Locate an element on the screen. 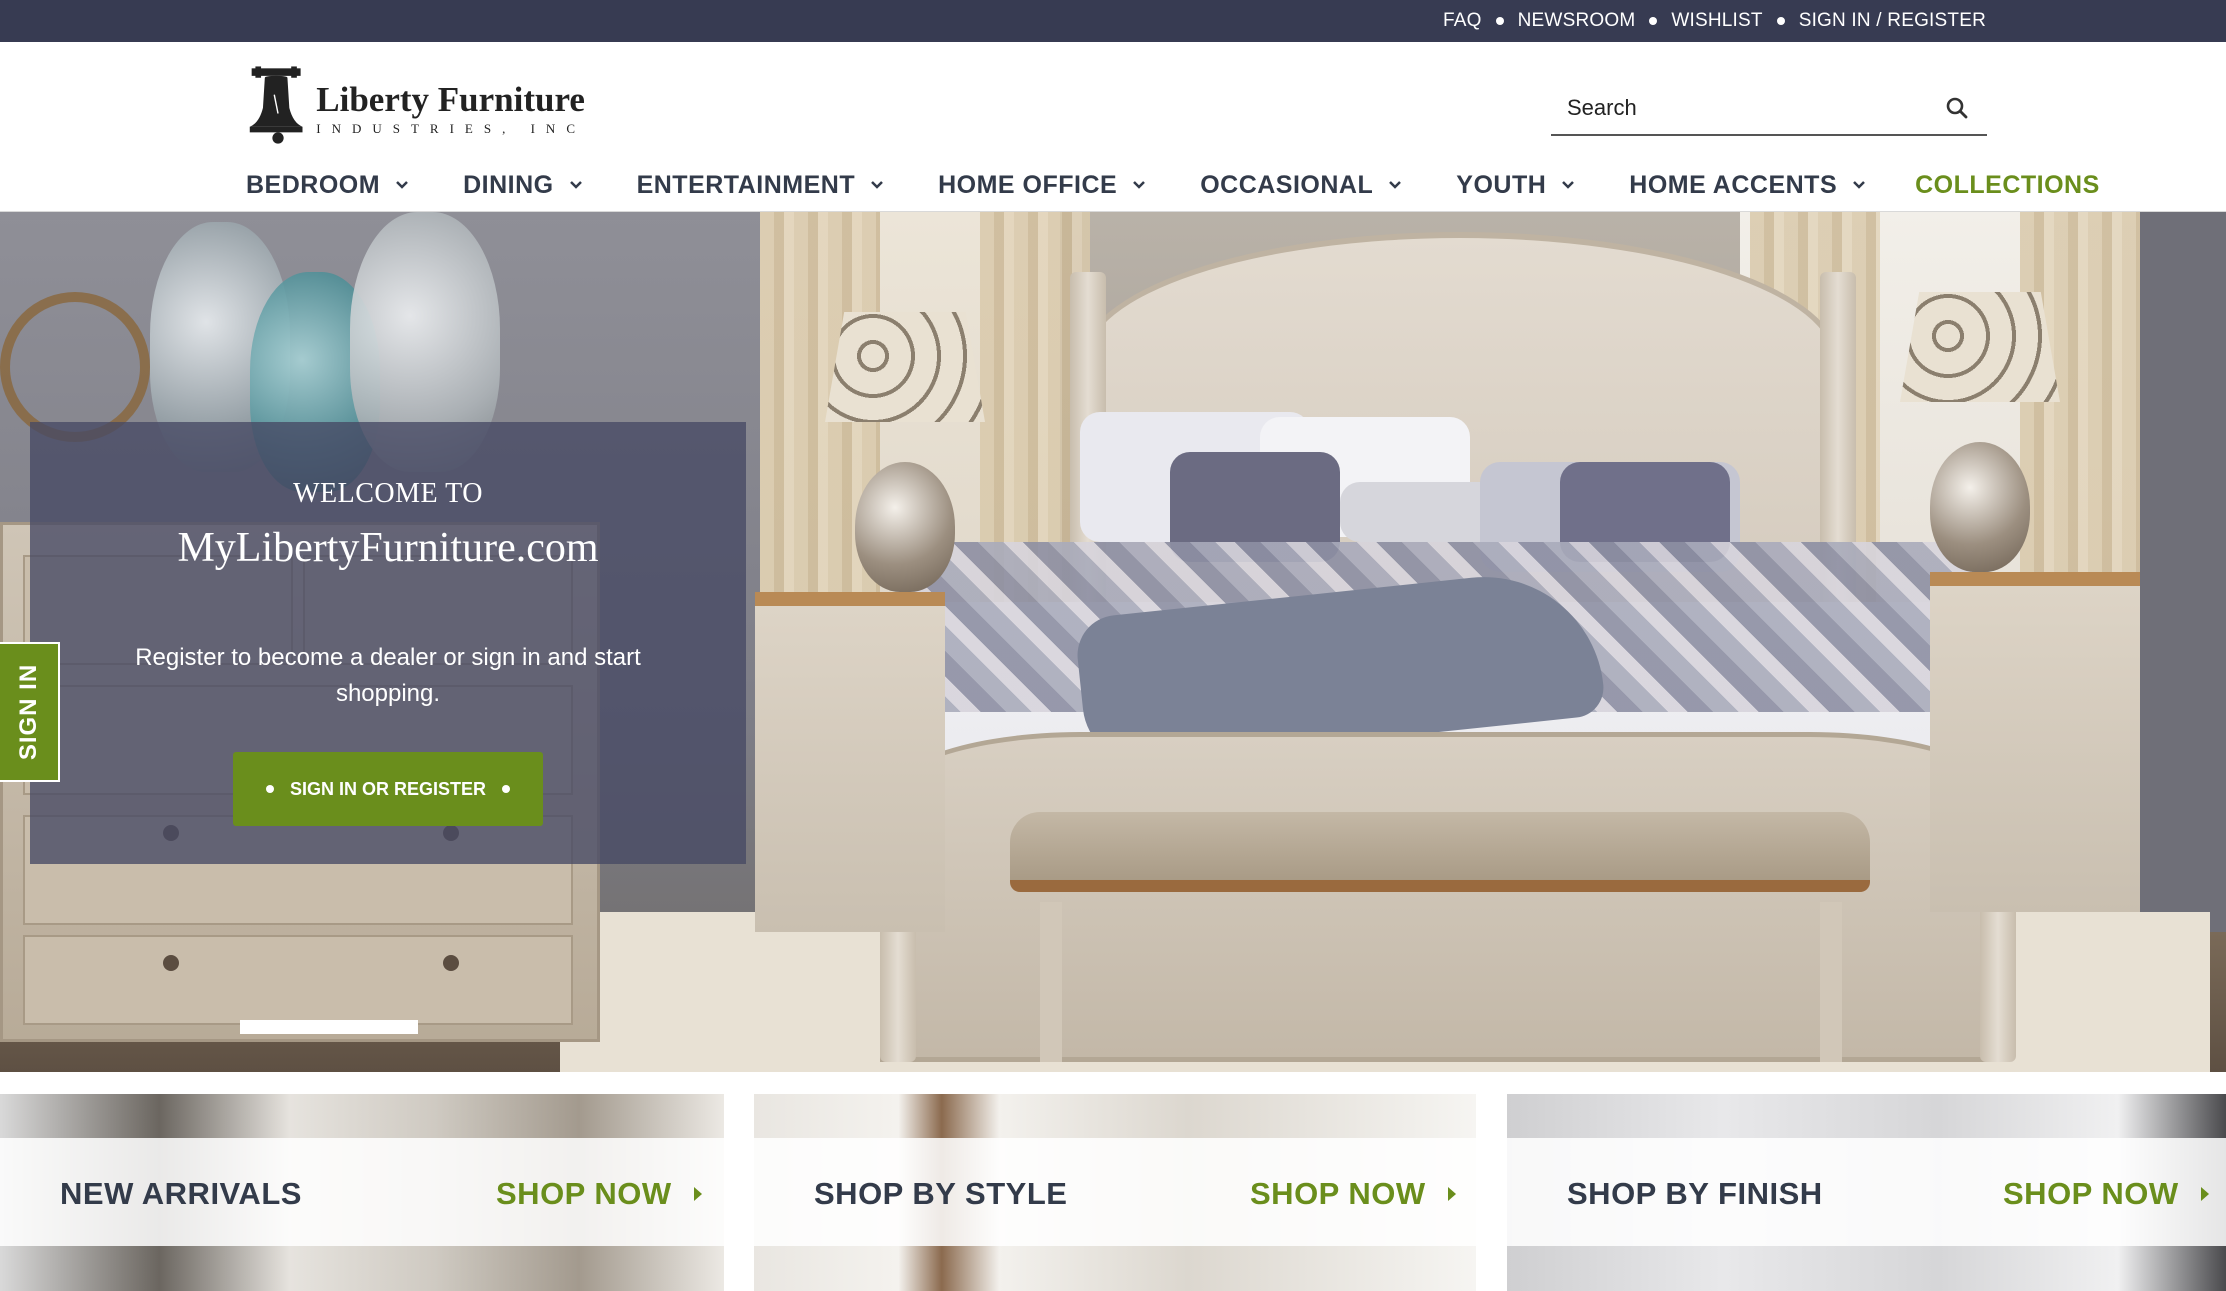 Image resolution: width=2226 pixels, height=1291 pixels. nav-item-collections: COLLECTIONS is located at coordinates (2007, 185).